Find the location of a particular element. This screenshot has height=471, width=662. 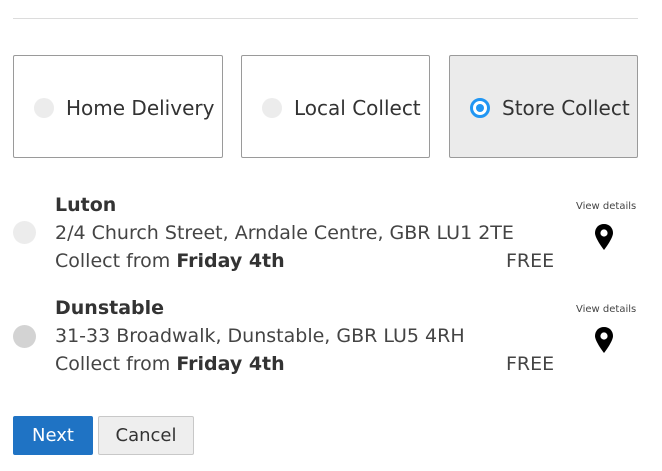

option-local-collect: Local Collect is located at coordinates (335, 106).